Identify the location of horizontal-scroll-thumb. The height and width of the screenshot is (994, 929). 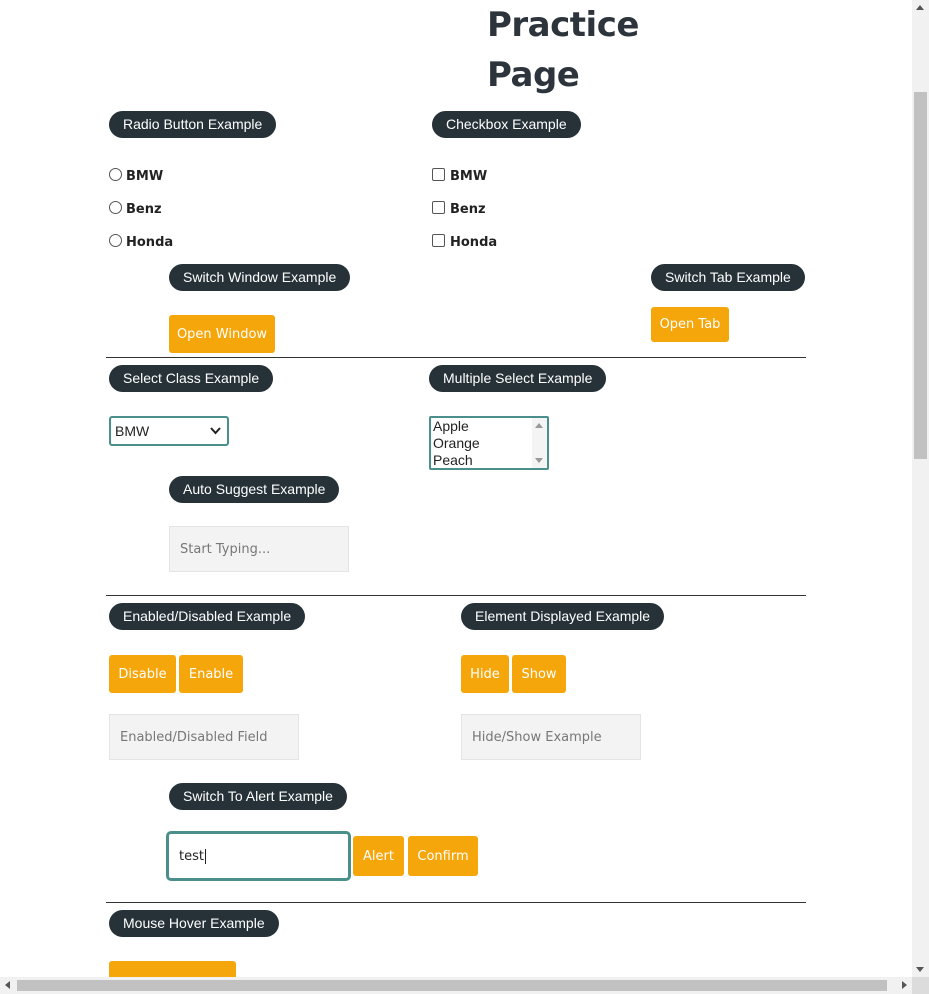
(452, 985).